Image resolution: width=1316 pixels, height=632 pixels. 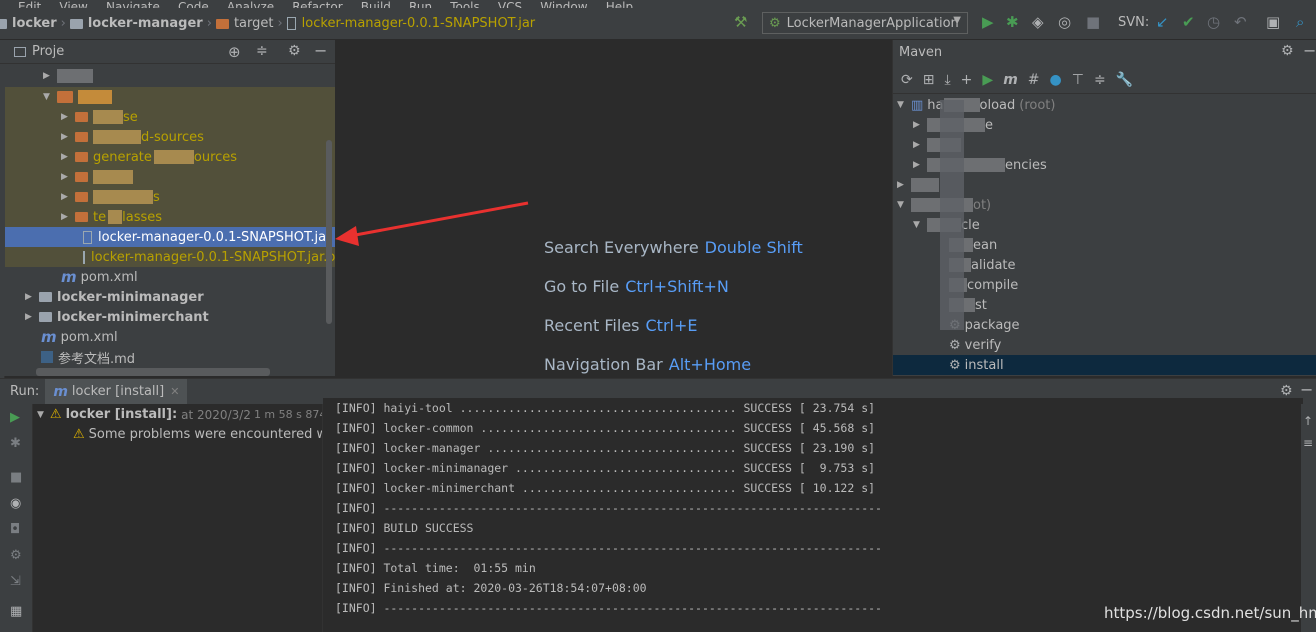 I want to click on settings-icon: ⚙, so click(x=16, y=555).